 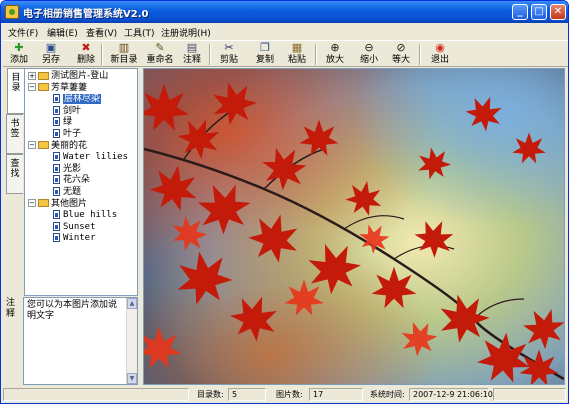 I want to click on actual-size-button: ⊘ 等大, so click(x=401, y=54).